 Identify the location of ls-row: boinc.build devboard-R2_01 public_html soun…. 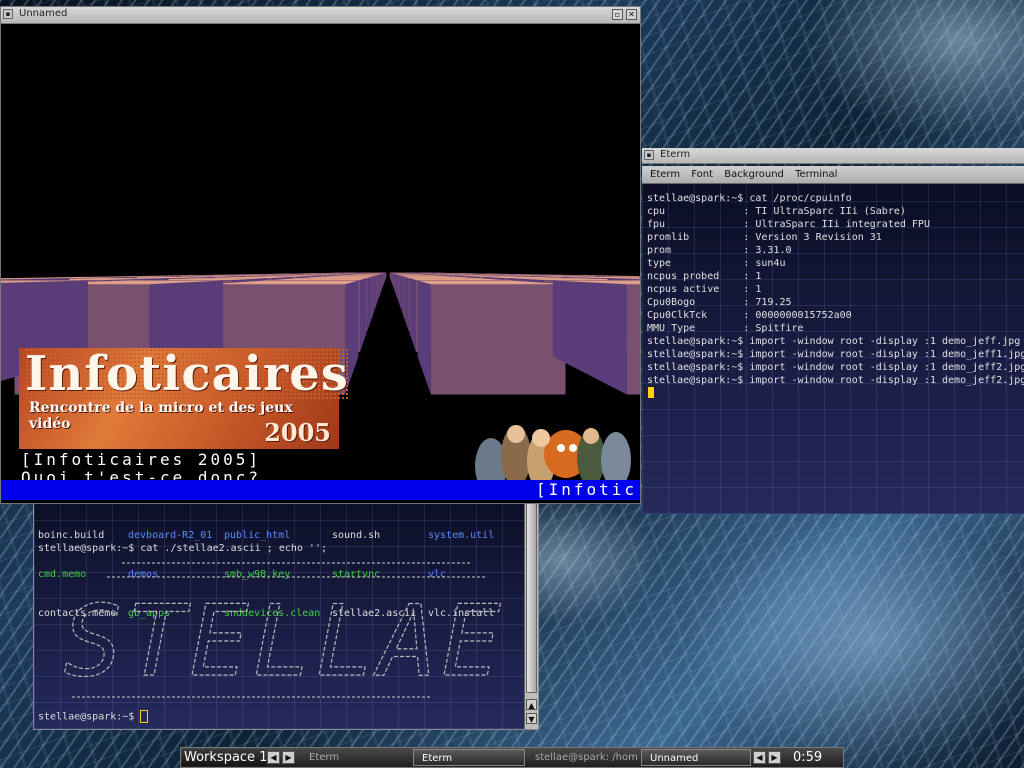
(281, 535).